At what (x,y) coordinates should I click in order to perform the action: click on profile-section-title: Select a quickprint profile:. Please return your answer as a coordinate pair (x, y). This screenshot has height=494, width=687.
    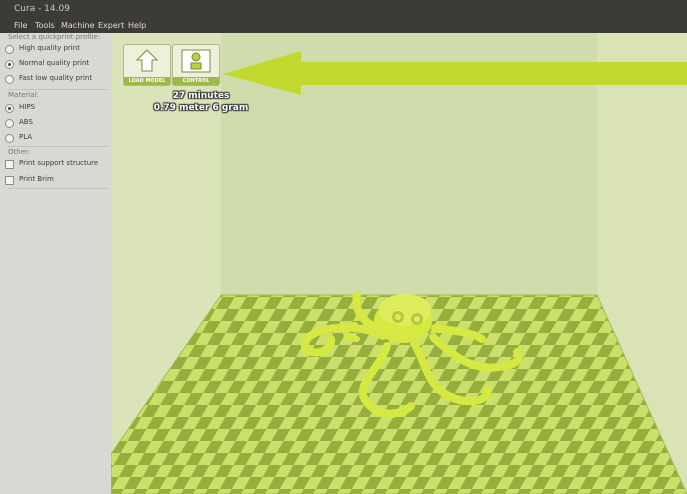
    Looking at the image, I should click on (54, 37).